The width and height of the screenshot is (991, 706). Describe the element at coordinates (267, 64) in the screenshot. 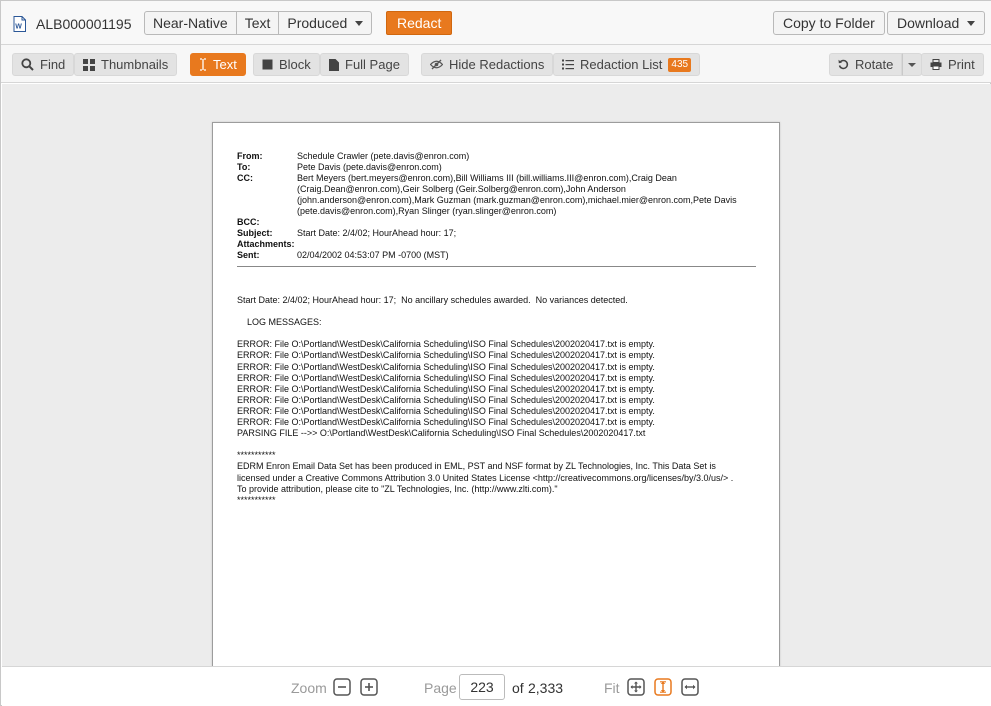

I see `square-icon` at that location.